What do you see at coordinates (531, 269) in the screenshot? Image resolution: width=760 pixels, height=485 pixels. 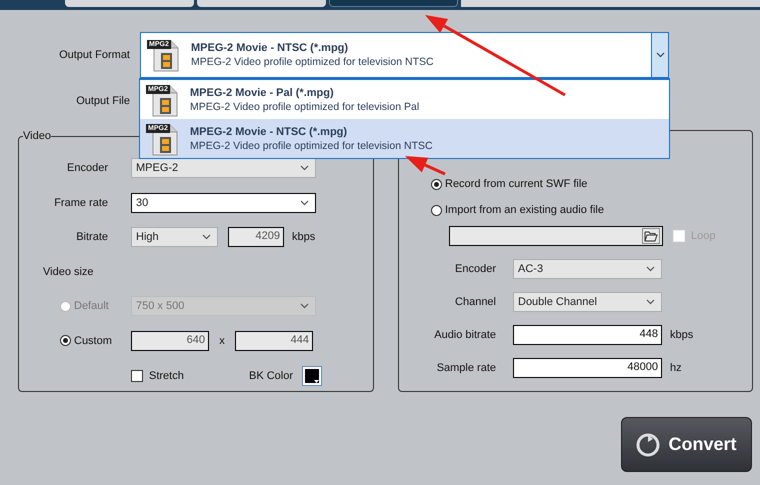 I see `select-value: AC-3` at bounding box center [531, 269].